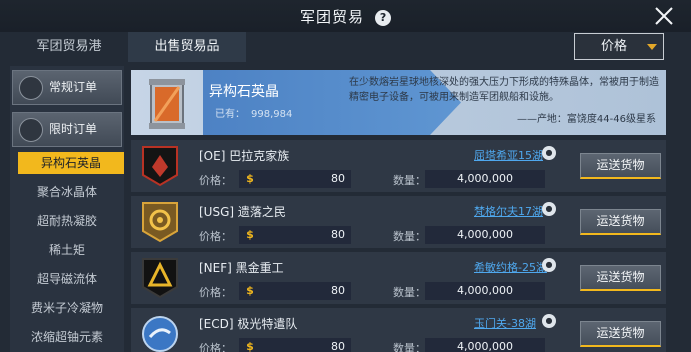 This screenshot has height=352, width=691. What do you see at coordinates (272, 114) in the screenshot?
I see `owned-value: 998,984` at bounding box center [272, 114].